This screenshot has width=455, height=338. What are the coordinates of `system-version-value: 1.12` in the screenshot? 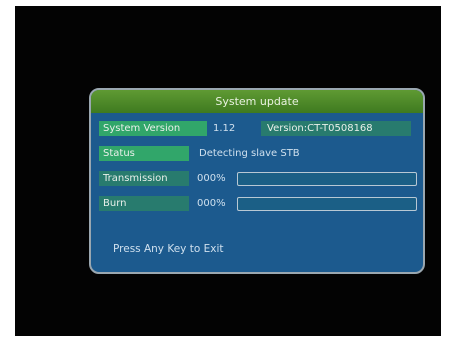 It's located at (224, 128).